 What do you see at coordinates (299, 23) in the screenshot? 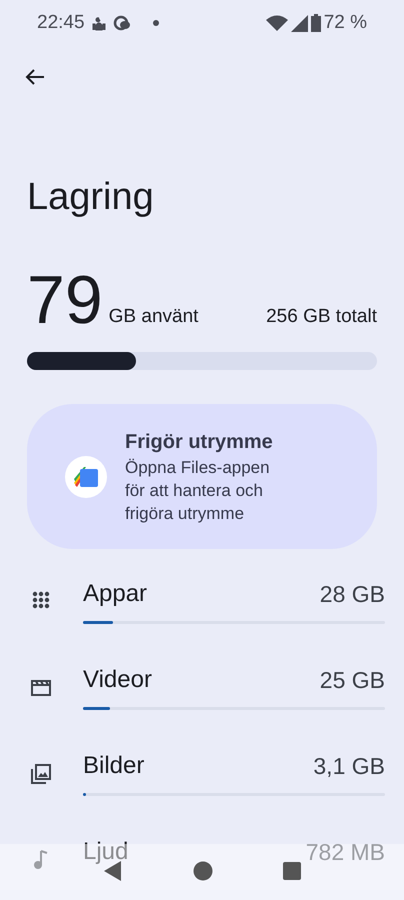
I see `signal-icon` at bounding box center [299, 23].